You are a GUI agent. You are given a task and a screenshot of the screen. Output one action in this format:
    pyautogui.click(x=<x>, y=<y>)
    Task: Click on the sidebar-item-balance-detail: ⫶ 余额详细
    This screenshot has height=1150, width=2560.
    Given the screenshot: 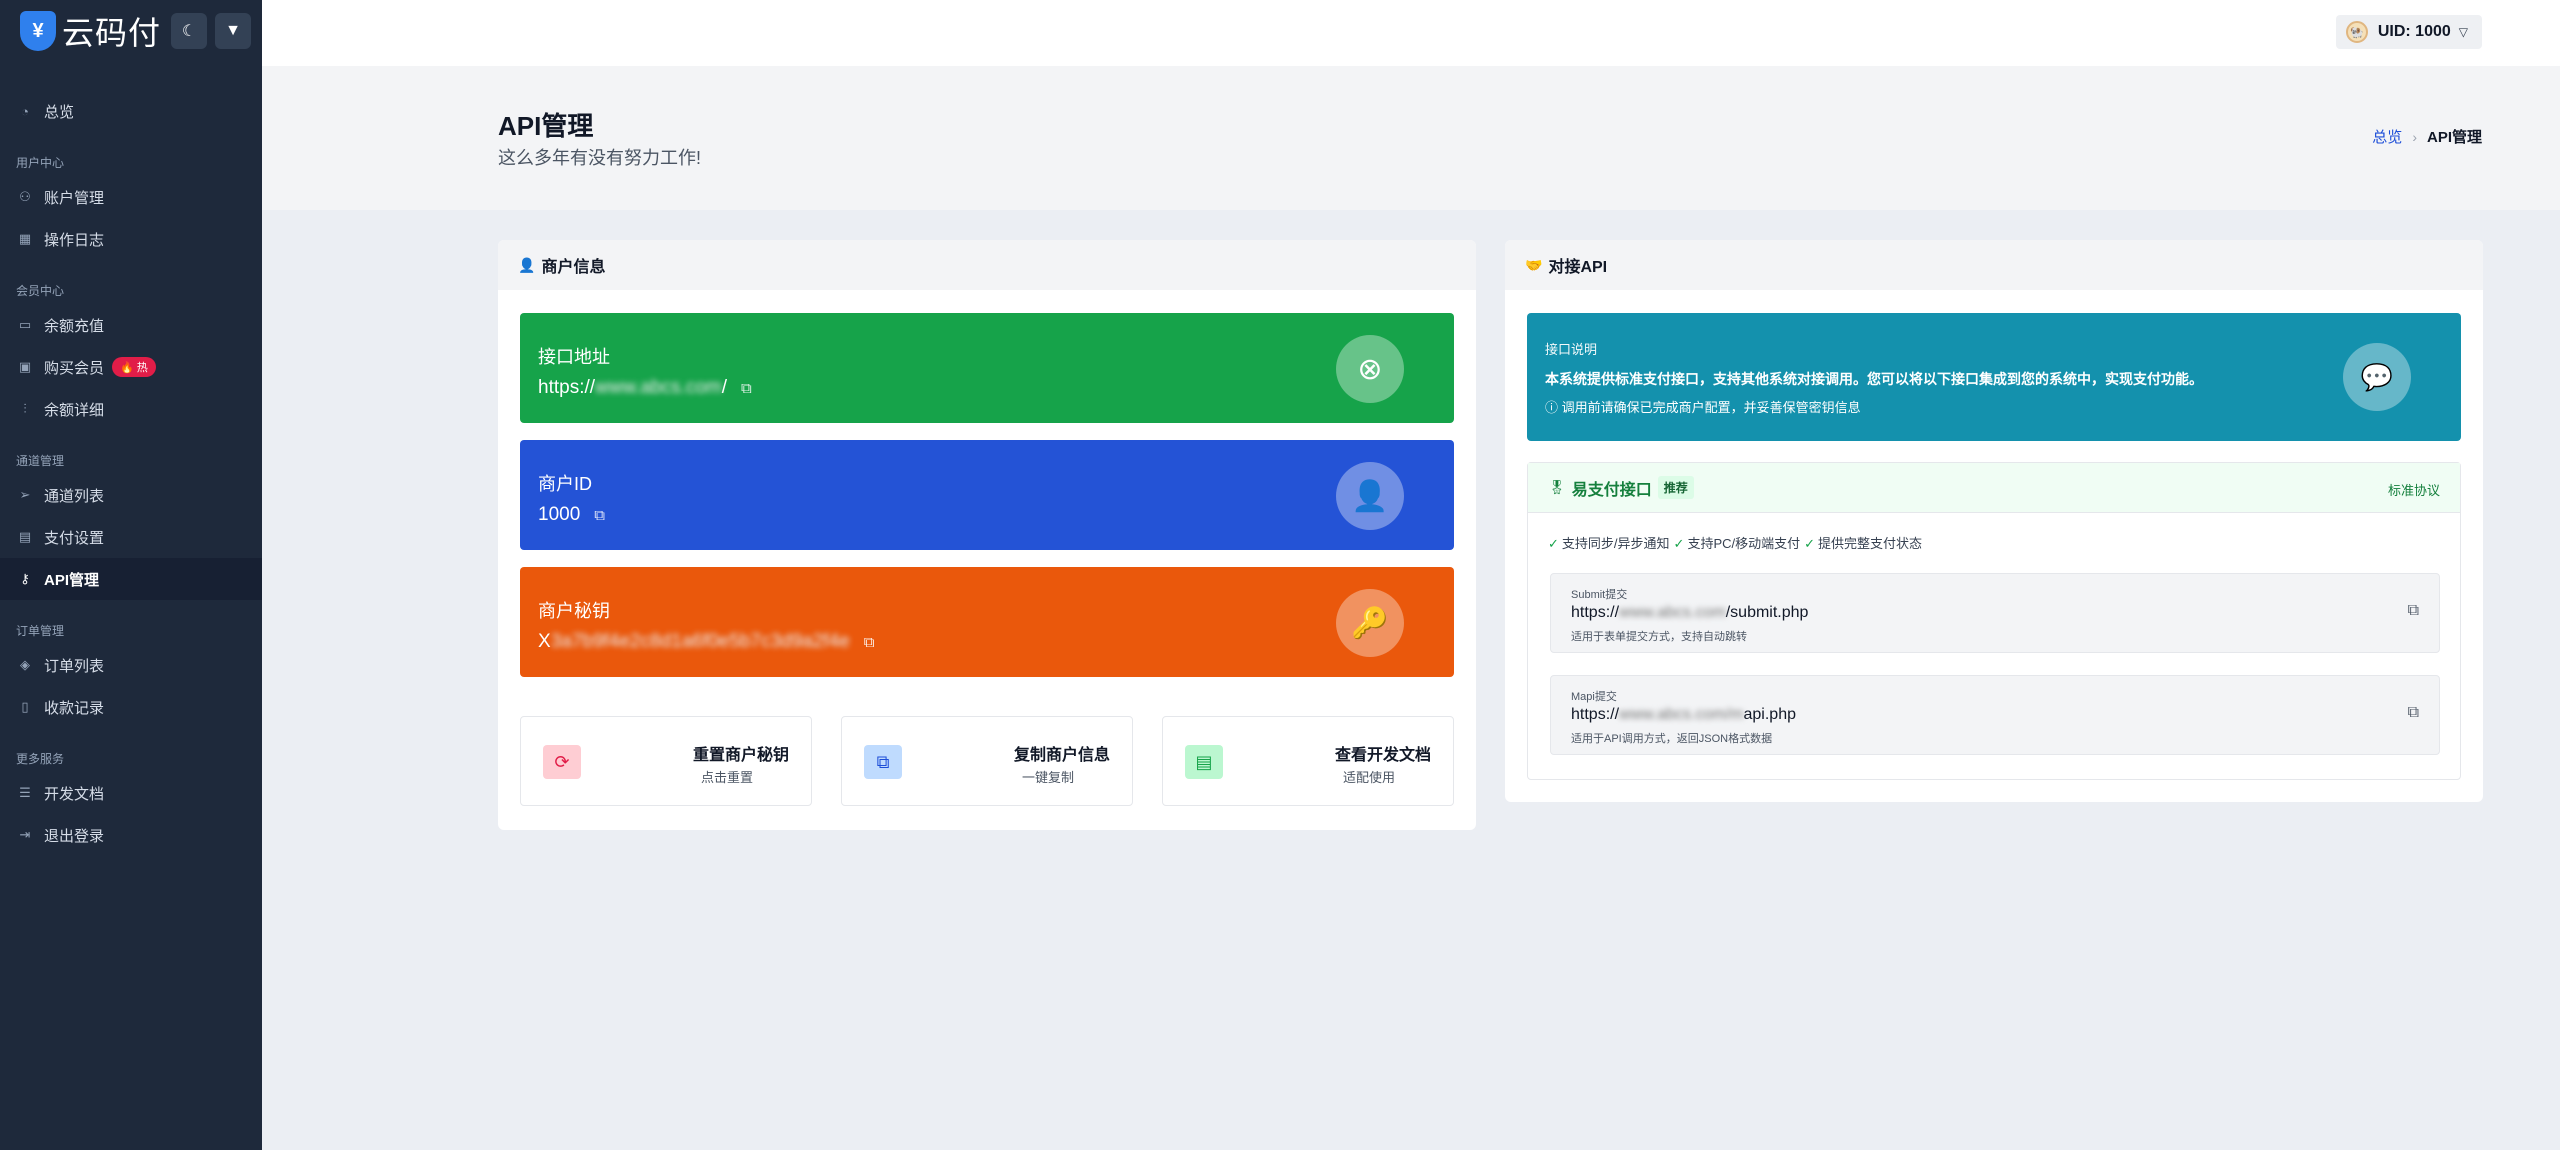 What is the action you would take?
    pyautogui.click(x=131, y=409)
    